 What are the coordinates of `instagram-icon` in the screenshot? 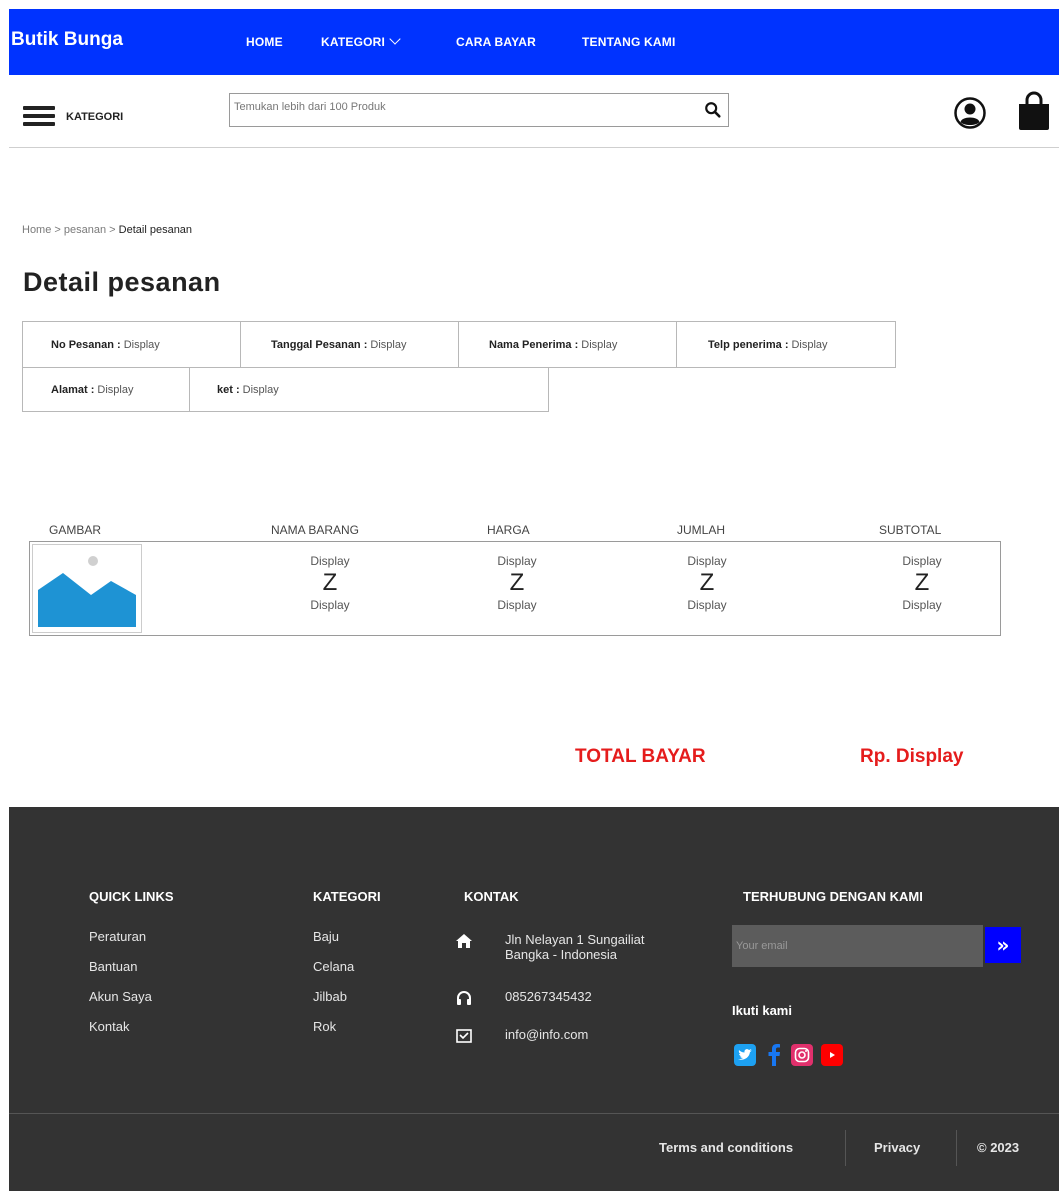 It's located at (802, 1055).